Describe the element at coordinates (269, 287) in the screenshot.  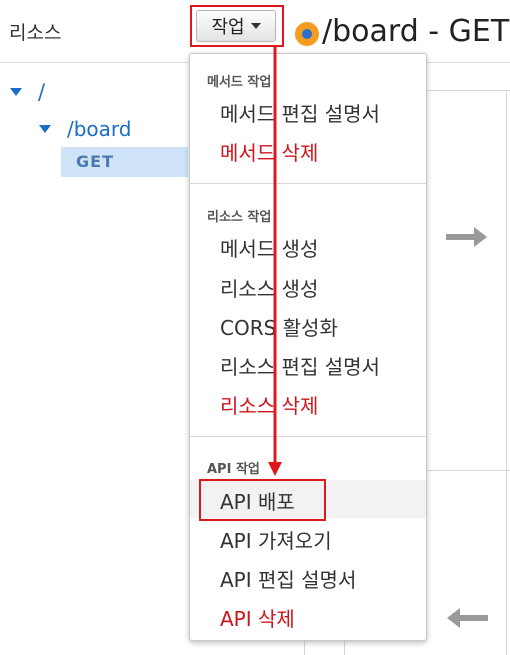
I see `menu-item-create-resource: 리소스 생성` at that location.